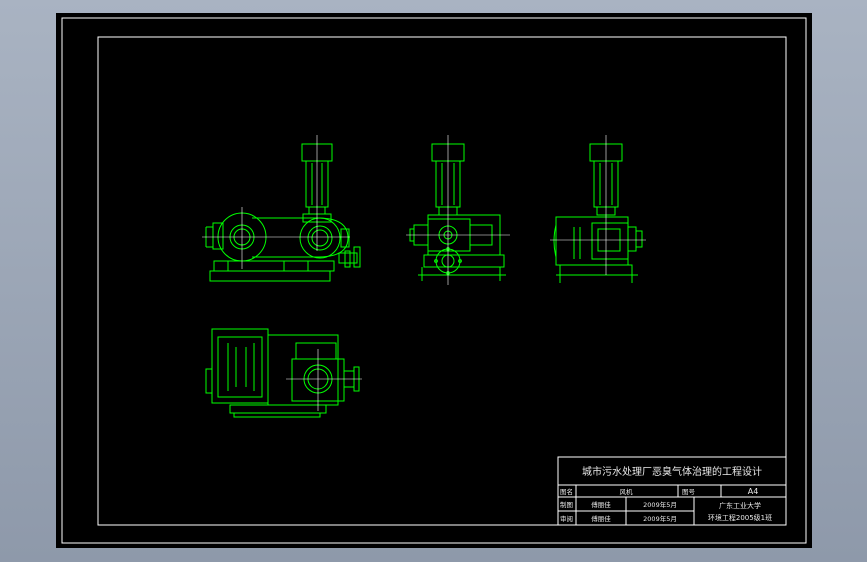  Describe the element at coordinates (282, 373) in the screenshot. I see `top-view` at that location.